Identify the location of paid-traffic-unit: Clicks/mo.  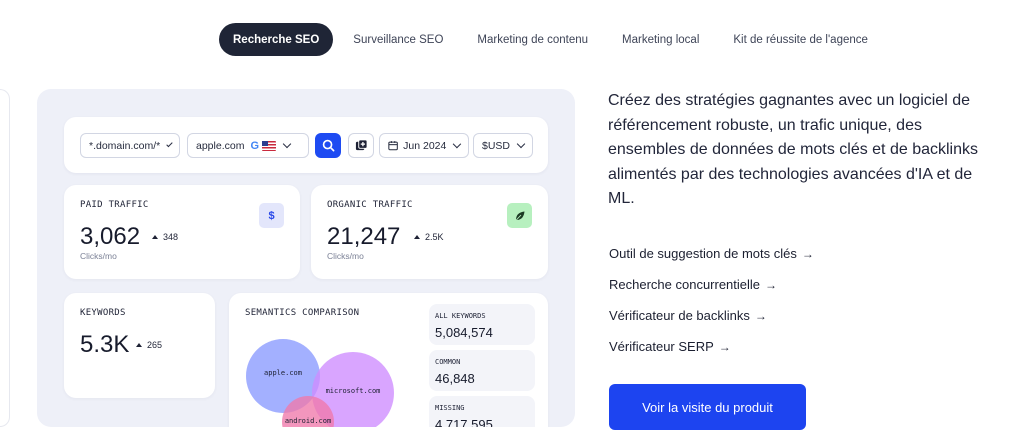
(98, 256).